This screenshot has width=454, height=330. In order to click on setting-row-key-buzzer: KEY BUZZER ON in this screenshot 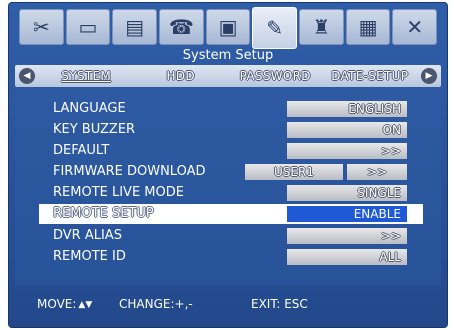, I will do `click(228, 130)`.